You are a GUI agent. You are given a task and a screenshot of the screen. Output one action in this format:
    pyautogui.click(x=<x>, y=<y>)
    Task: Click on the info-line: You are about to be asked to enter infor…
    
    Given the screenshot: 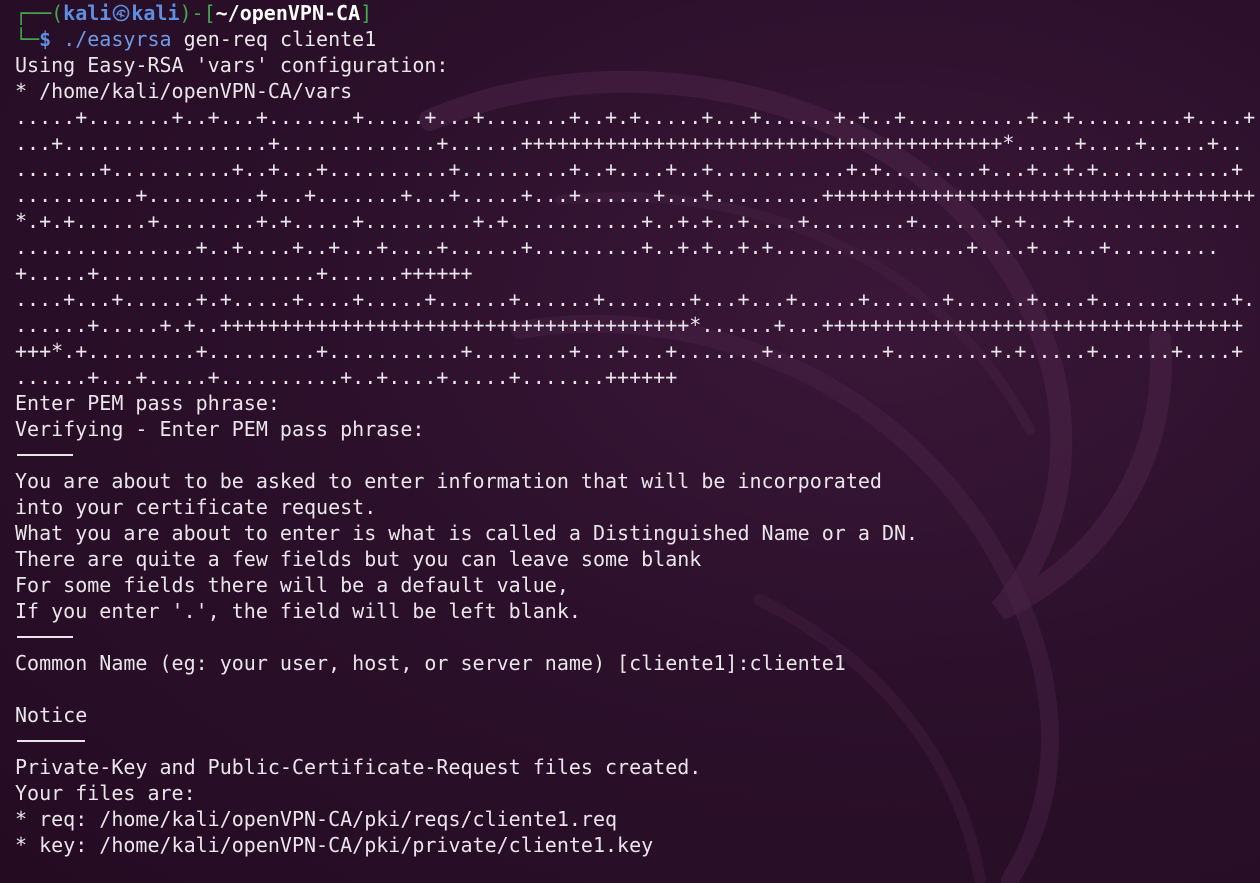 What is the action you would take?
    pyautogui.click(x=448, y=481)
    